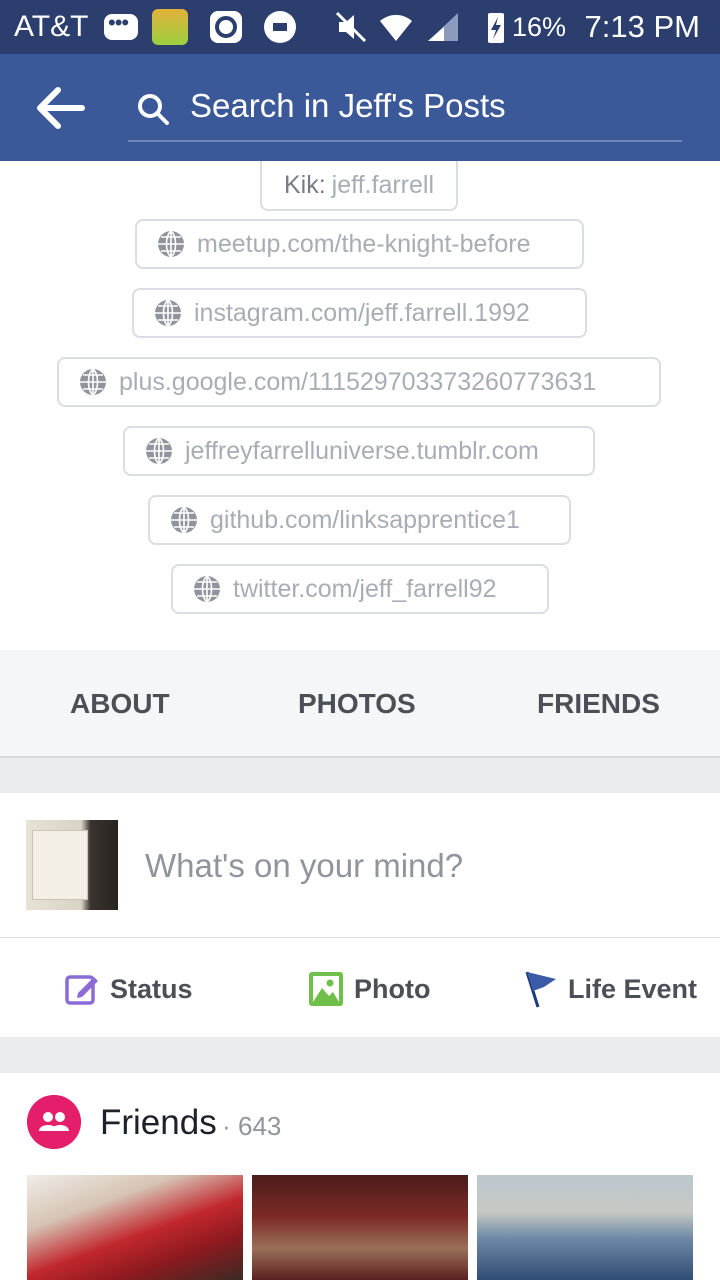 The image size is (720, 1280). I want to click on website-link-text: jeffreyfarrelluniverse.tumblr.com, so click(362, 450).